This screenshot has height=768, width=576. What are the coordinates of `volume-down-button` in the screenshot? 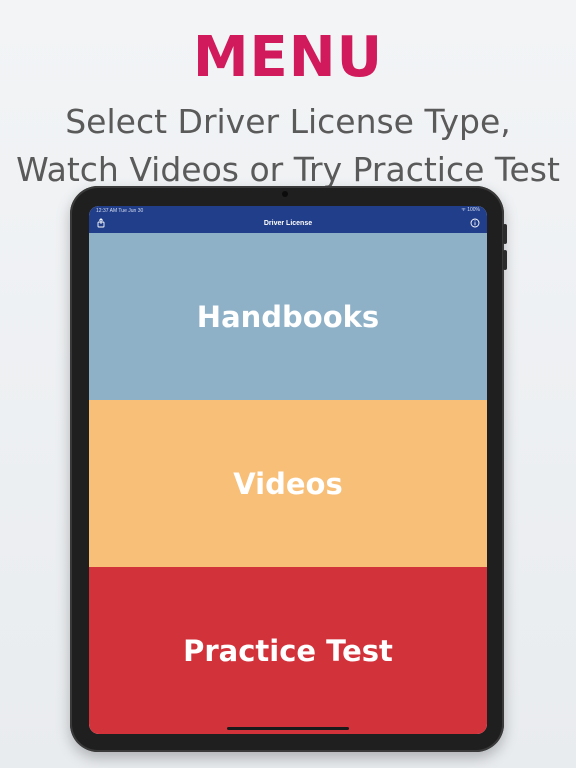 It's located at (505, 260).